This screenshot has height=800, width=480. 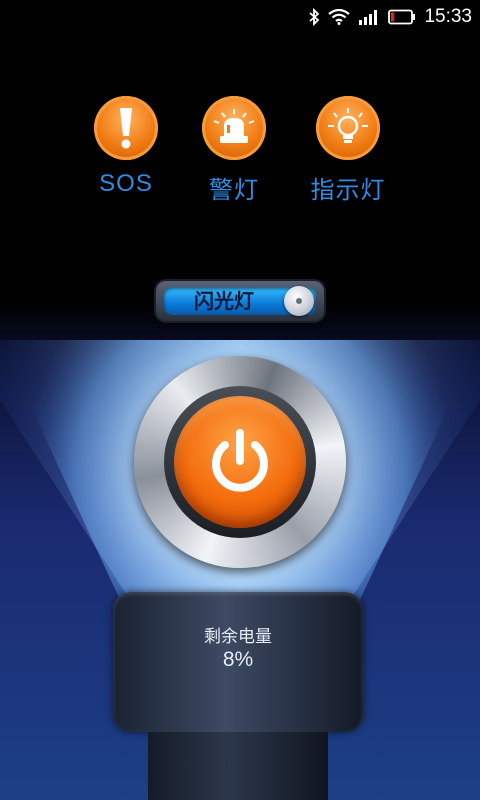 I want to click on power-button-face, so click(x=240, y=462).